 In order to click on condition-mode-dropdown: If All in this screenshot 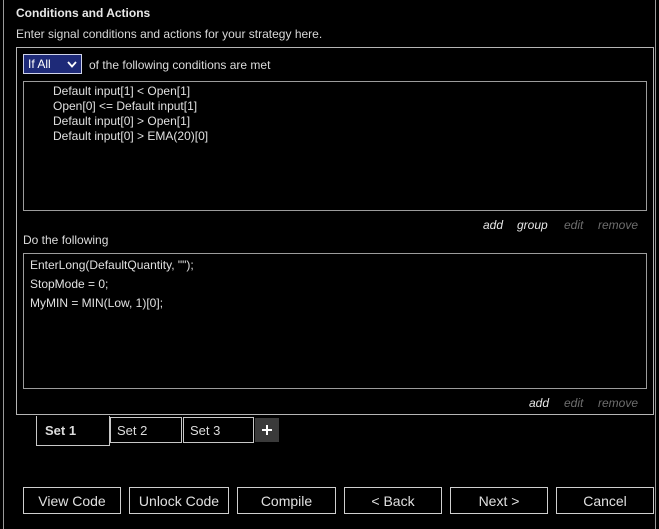, I will do `click(52, 64)`.